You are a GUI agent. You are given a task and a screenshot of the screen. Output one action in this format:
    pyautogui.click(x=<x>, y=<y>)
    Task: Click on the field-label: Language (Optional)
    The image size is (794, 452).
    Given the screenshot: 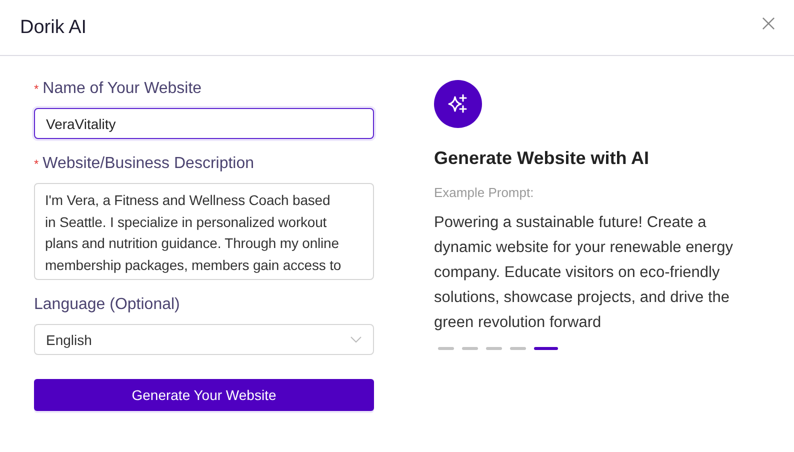 What is the action you would take?
    pyautogui.click(x=107, y=305)
    